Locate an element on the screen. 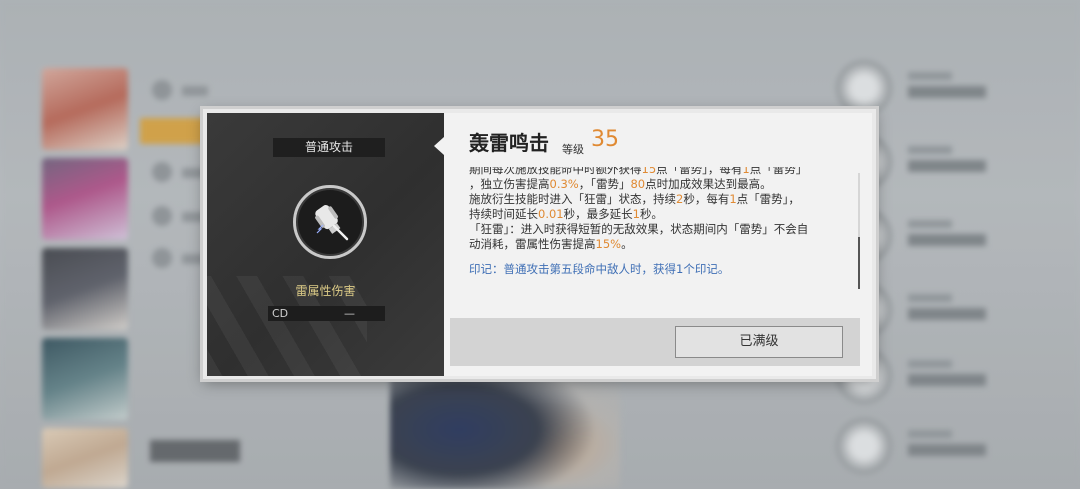  description-text: ，独立伤害提高 is located at coordinates (509, 184).